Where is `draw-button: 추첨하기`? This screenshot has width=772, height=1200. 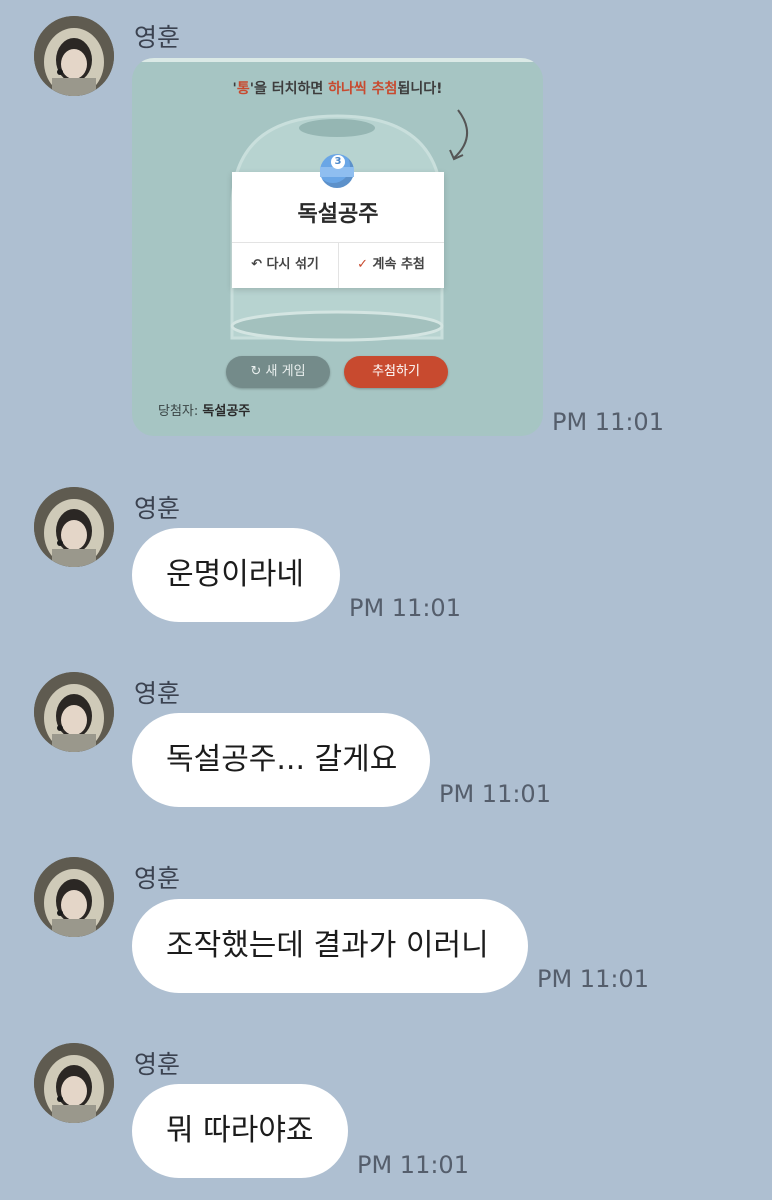 draw-button: 추첨하기 is located at coordinates (396, 372).